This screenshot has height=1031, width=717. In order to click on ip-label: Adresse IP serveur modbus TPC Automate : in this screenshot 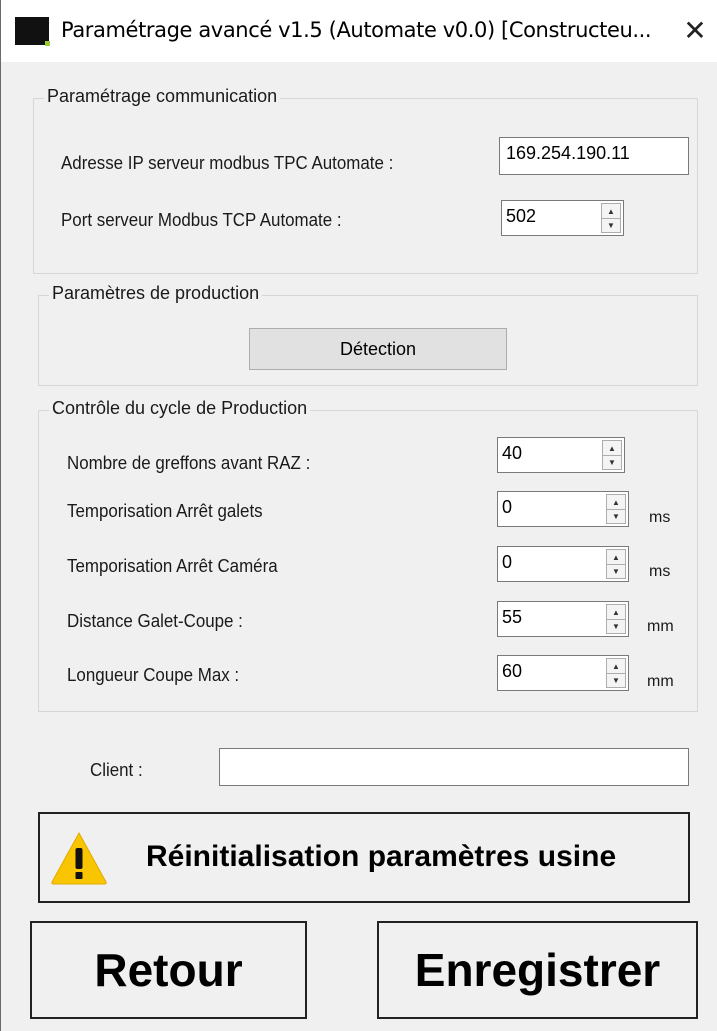, I will do `click(227, 163)`.